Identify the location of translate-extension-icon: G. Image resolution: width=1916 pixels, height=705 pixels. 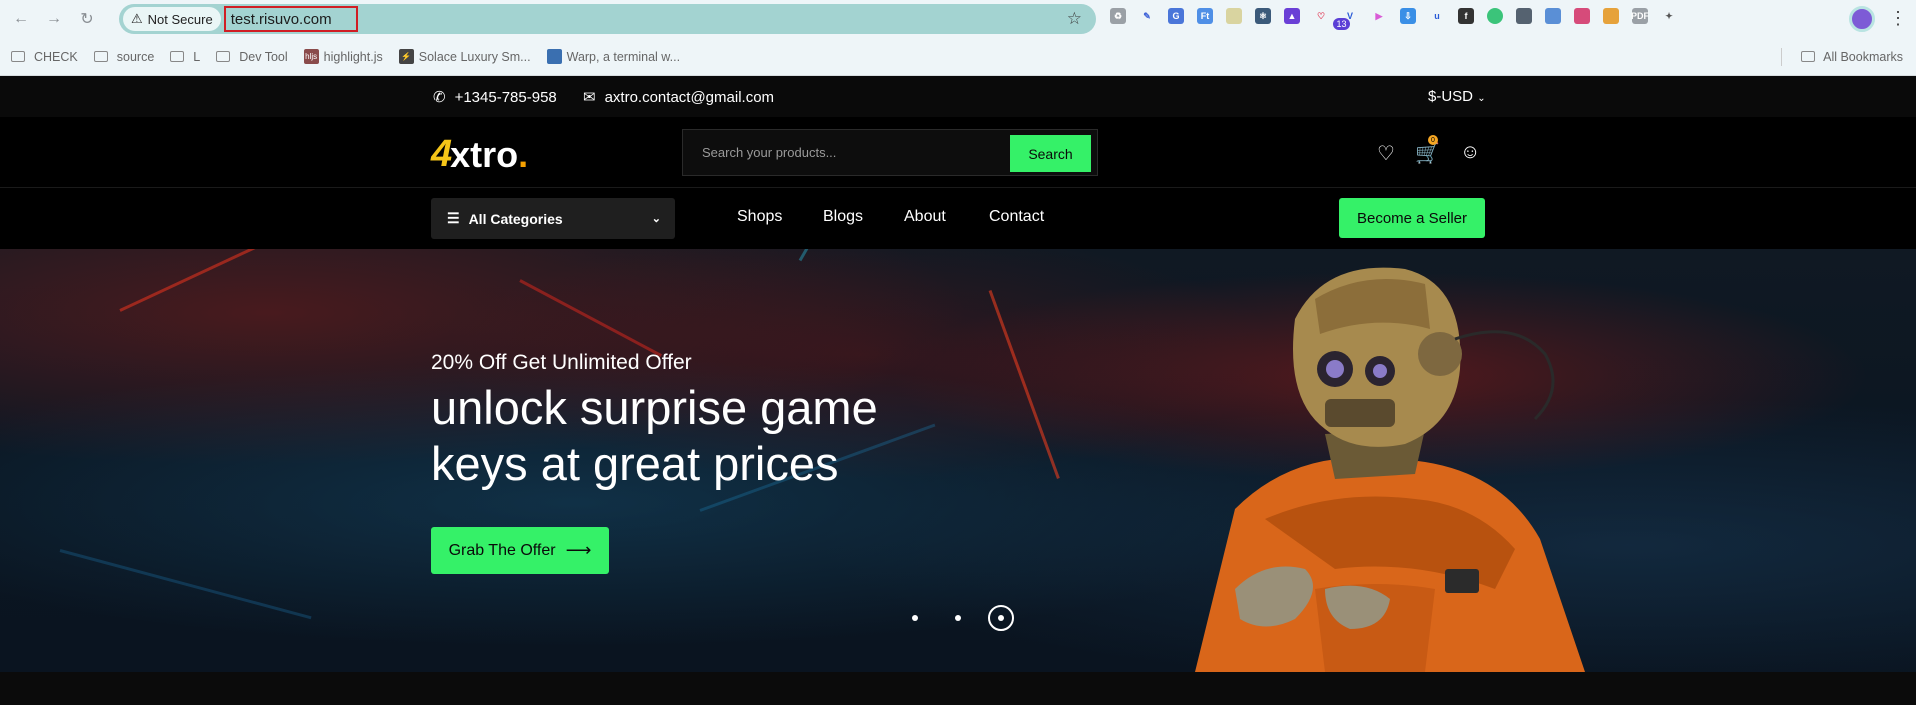
(1176, 16).